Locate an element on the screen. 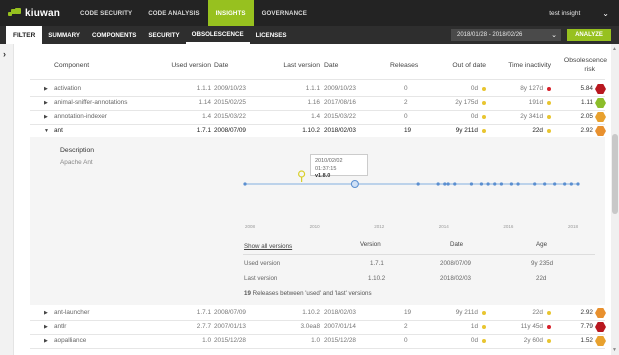 Image resolution: width=619 pixels, height=355 pixels. releases-count: 0 is located at coordinates (406, 88).